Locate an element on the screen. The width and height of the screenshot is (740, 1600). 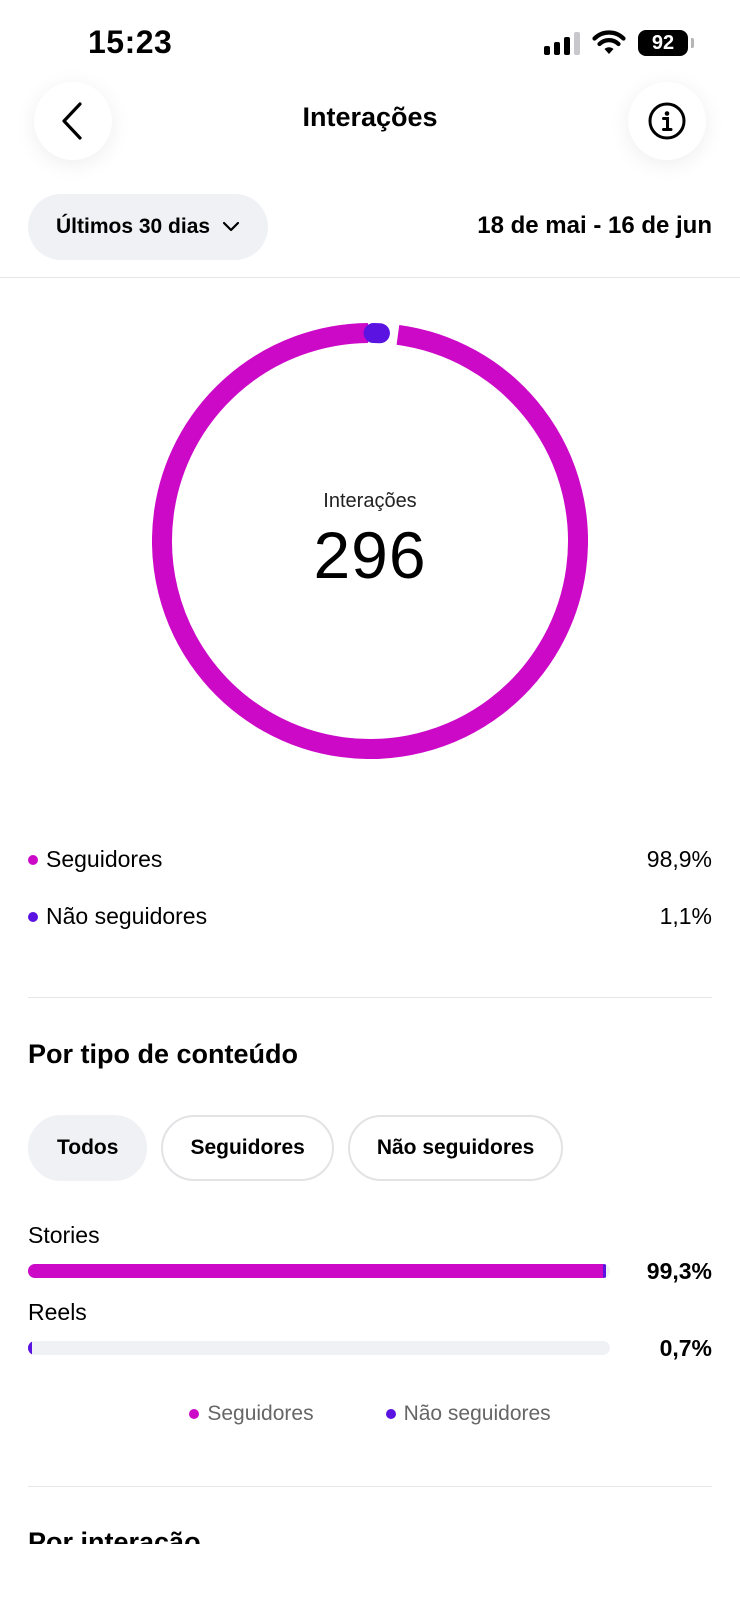
info-button is located at coordinates (667, 121).